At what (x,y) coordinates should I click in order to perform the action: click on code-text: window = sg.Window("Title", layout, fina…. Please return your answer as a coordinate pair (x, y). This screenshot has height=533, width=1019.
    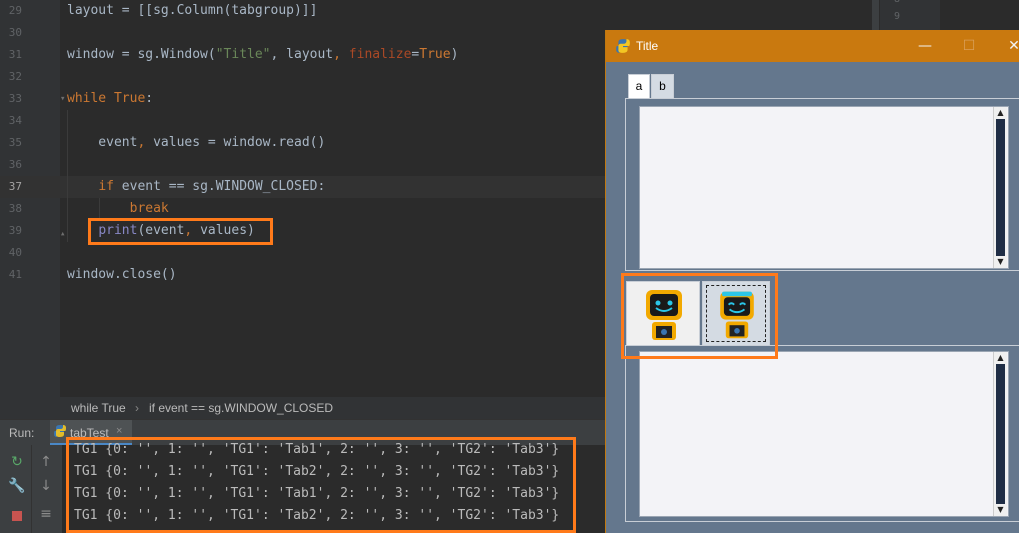
    Looking at the image, I should click on (263, 54).